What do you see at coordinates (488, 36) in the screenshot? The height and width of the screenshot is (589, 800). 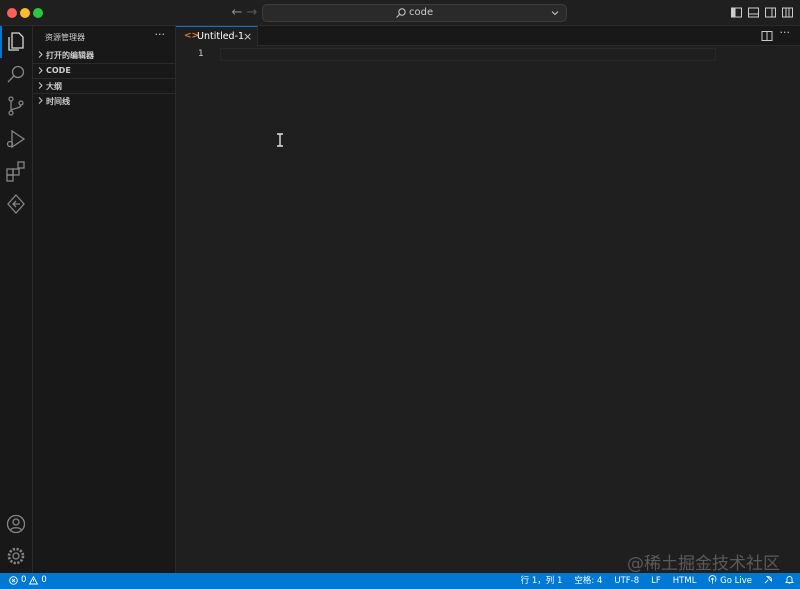 I see `editor-tab-bar: <> Untitled-1 × ···` at bounding box center [488, 36].